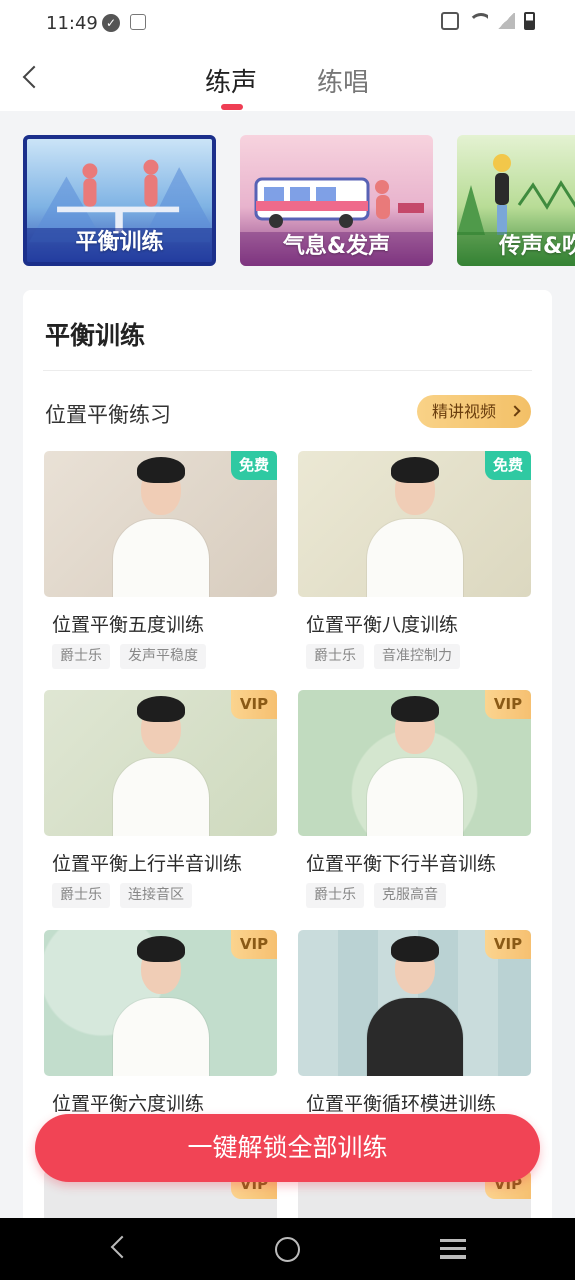 This screenshot has height=1280, width=575. I want to click on course-card: VIP 位置平衡上行半音训练 爵士乐 连接音区, so click(160, 799).